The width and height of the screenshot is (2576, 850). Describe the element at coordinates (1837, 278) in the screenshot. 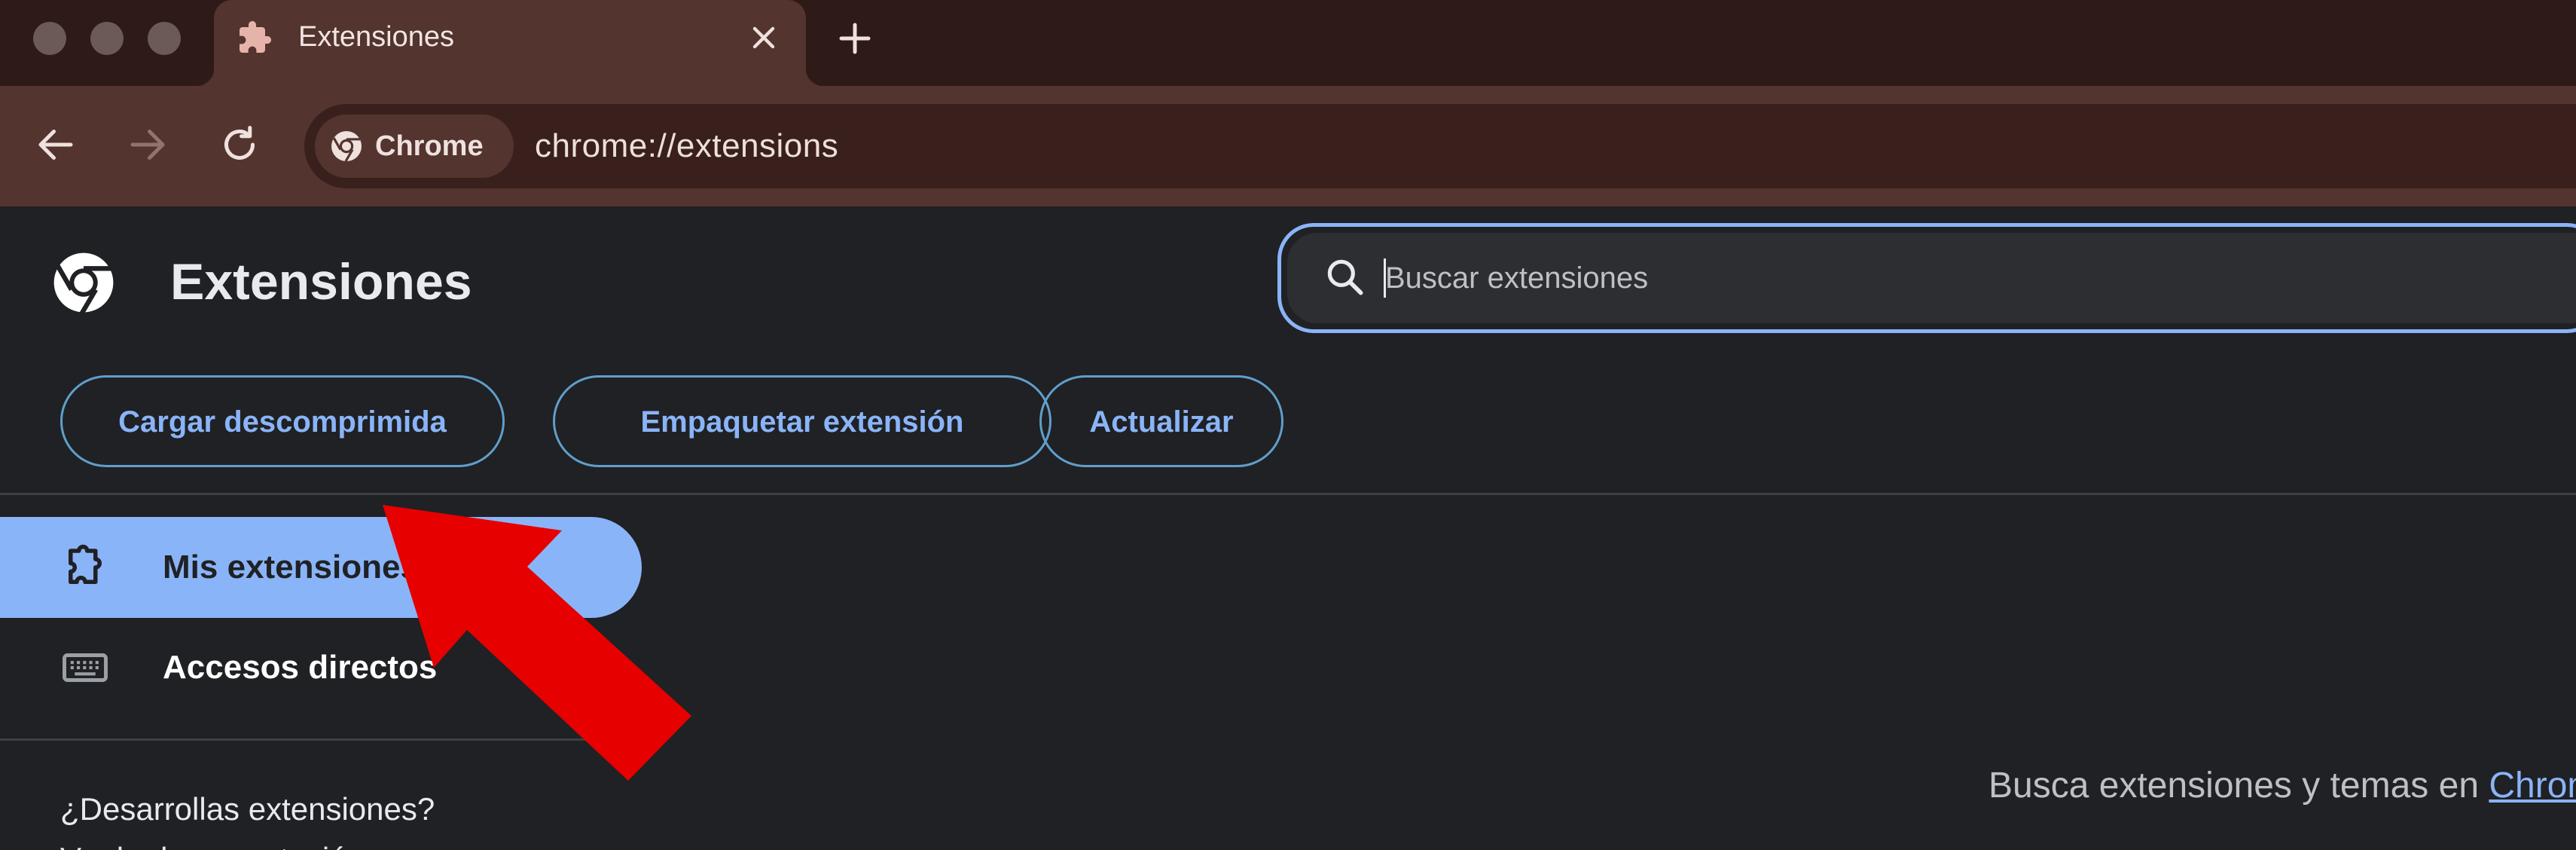

I see `search-input` at that location.